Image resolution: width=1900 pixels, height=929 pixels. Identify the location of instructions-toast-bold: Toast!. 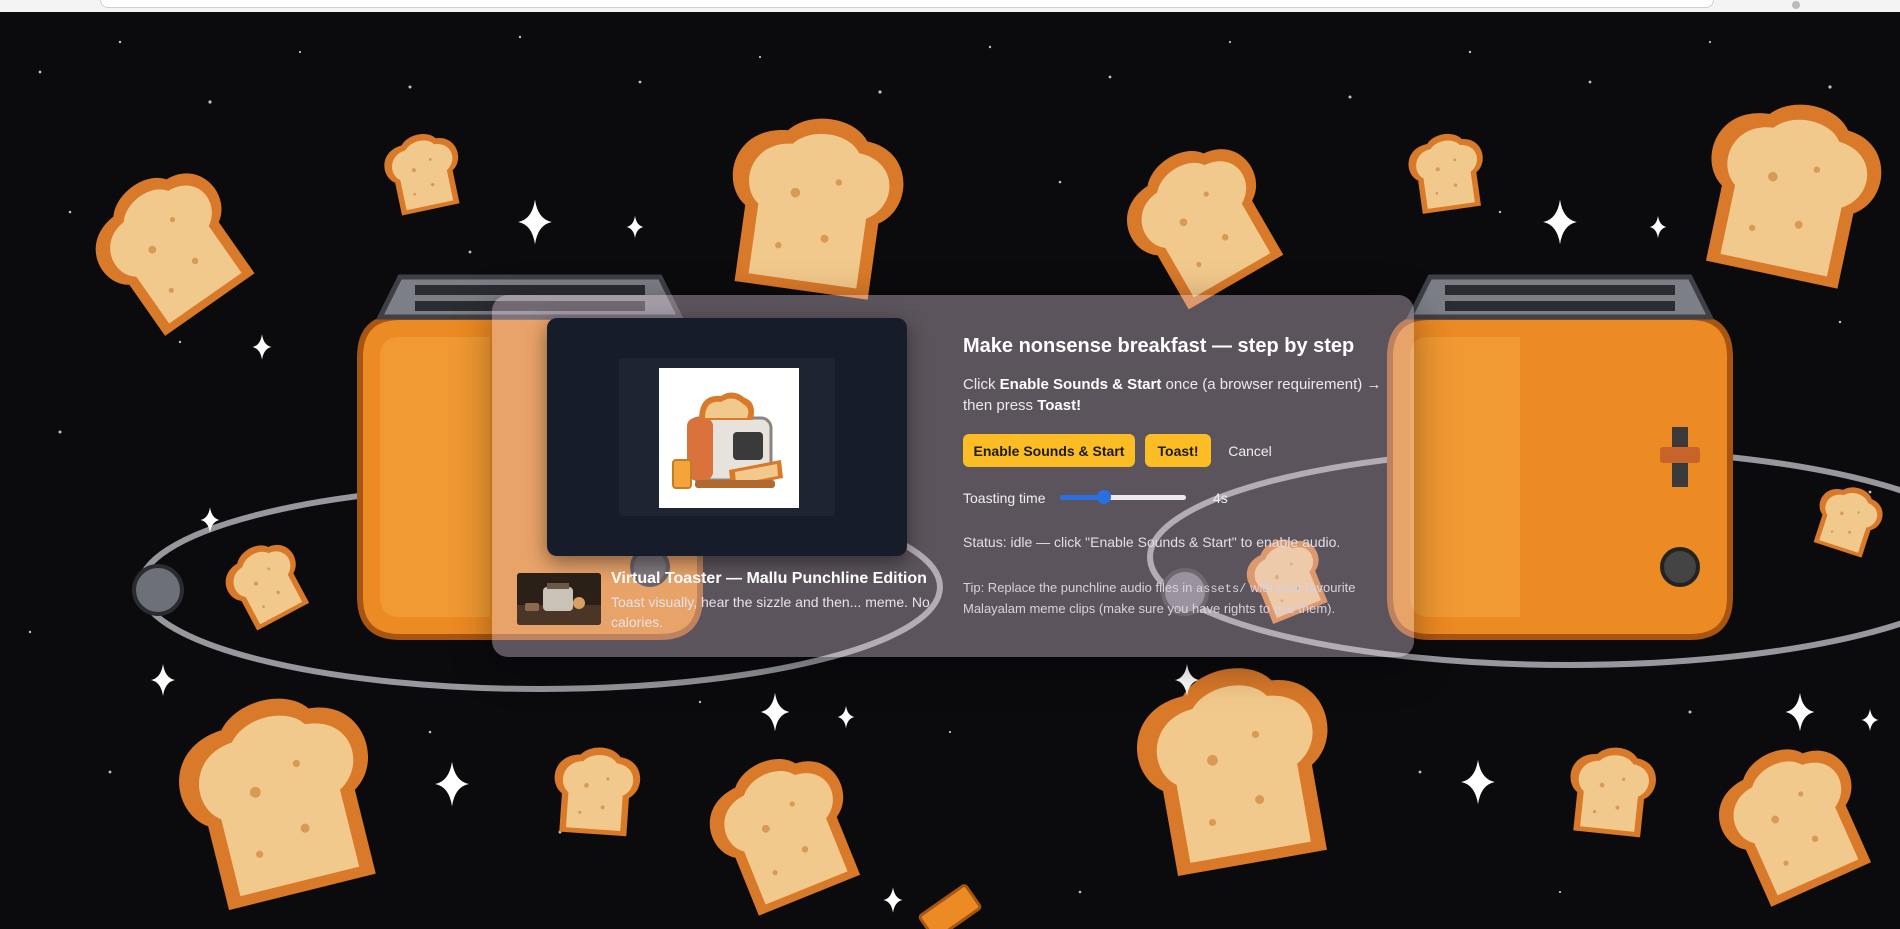
(1059, 405).